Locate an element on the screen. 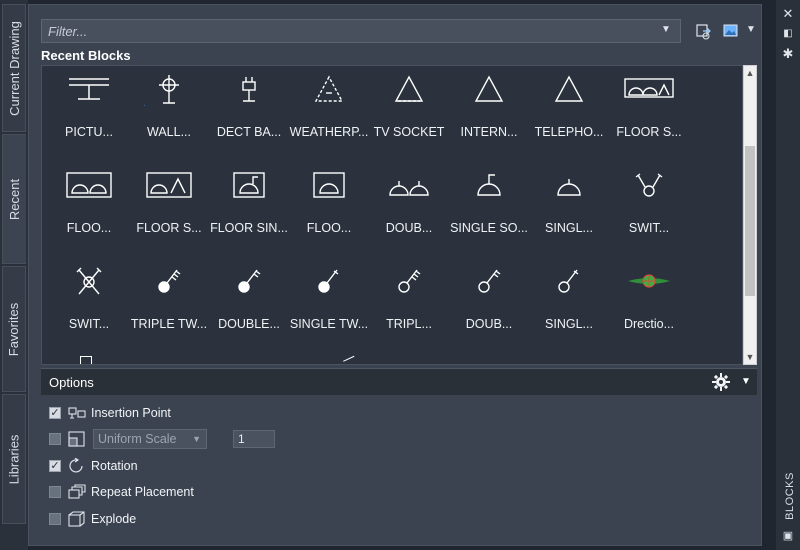 The image size is (800, 550). gear-icon is located at coordinates (721, 382).